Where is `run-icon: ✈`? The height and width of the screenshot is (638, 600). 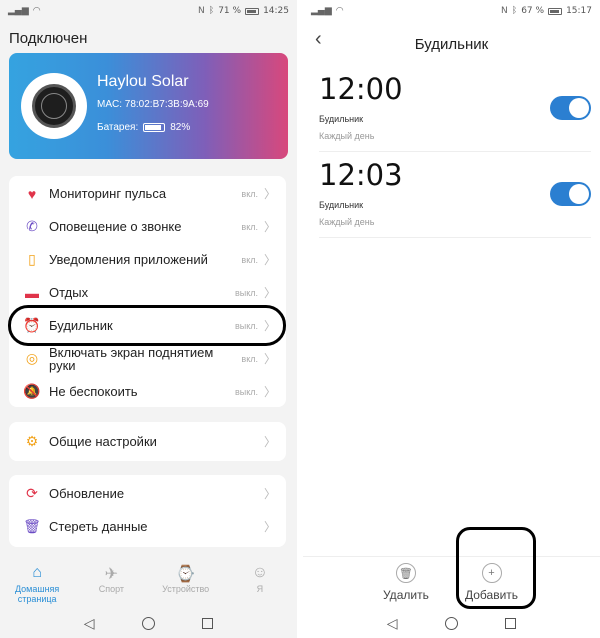
run-icon: ✈ is located at coordinates (111, 574).